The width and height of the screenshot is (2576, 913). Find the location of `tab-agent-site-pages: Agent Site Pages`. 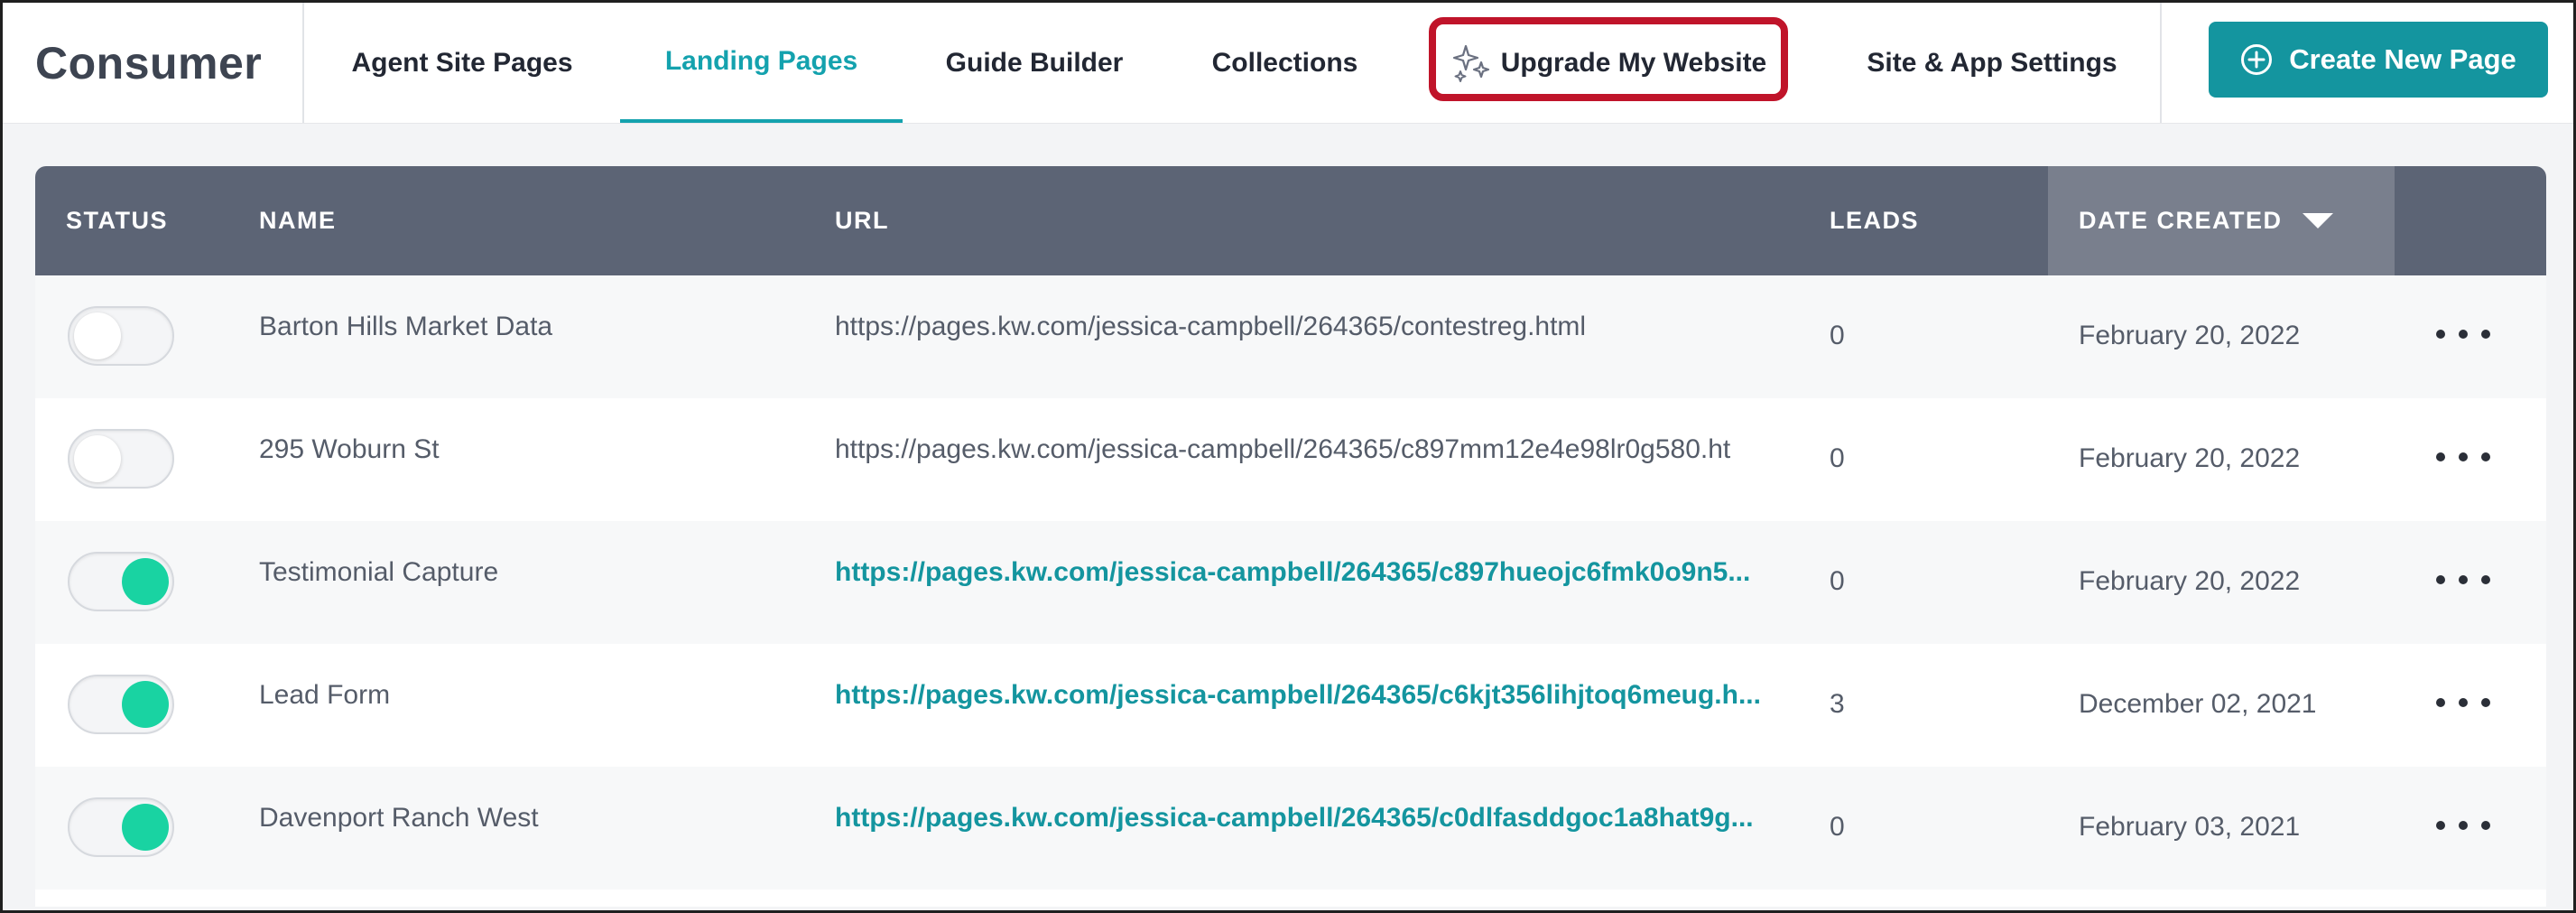

tab-agent-site-pages: Agent Site Pages is located at coordinates (462, 63).